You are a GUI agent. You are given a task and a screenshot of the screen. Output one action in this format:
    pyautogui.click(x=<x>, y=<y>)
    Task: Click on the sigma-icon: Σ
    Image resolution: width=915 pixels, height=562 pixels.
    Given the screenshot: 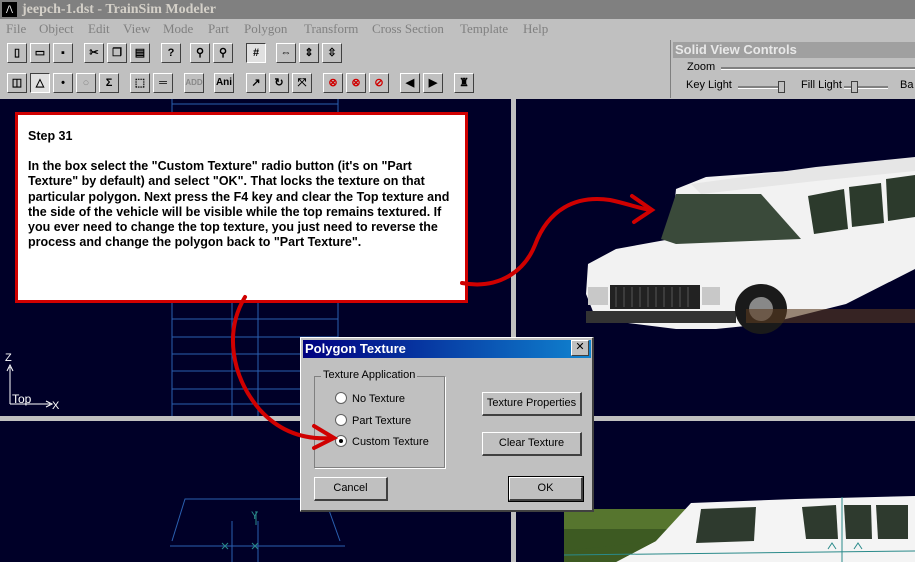 What is the action you would take?
    pyautogui.click(x=109, y=83)
    